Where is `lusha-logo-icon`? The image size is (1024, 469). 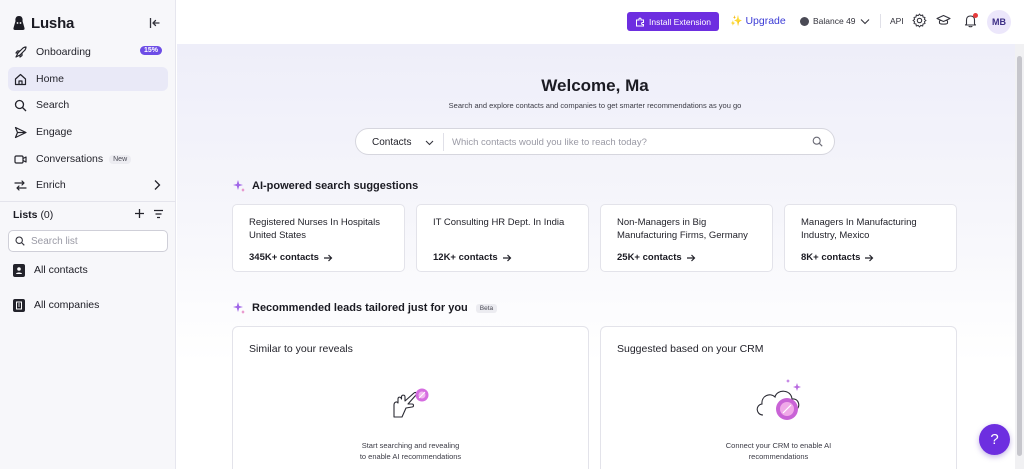
lusha-logo-icon is located at coordinates (19, 23).